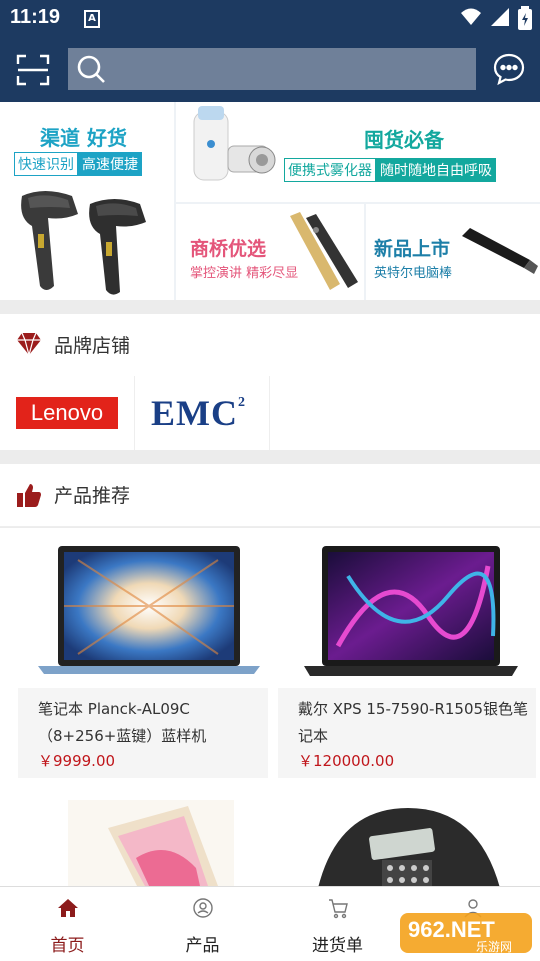  What do you see at coordinates (500, 17) in the screenshot?
I see `signal-icon` at bounding box center [500, 17].